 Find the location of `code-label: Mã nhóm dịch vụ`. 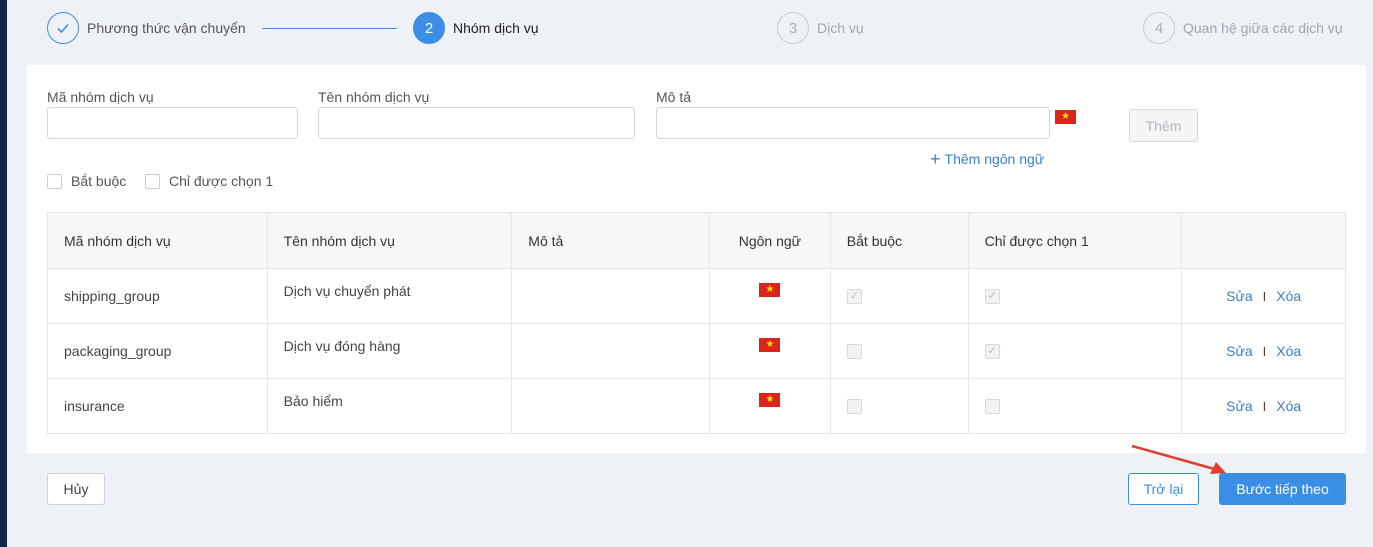

code-label: Mã nhóm dịch vụ is located at coordinates (100, 97).